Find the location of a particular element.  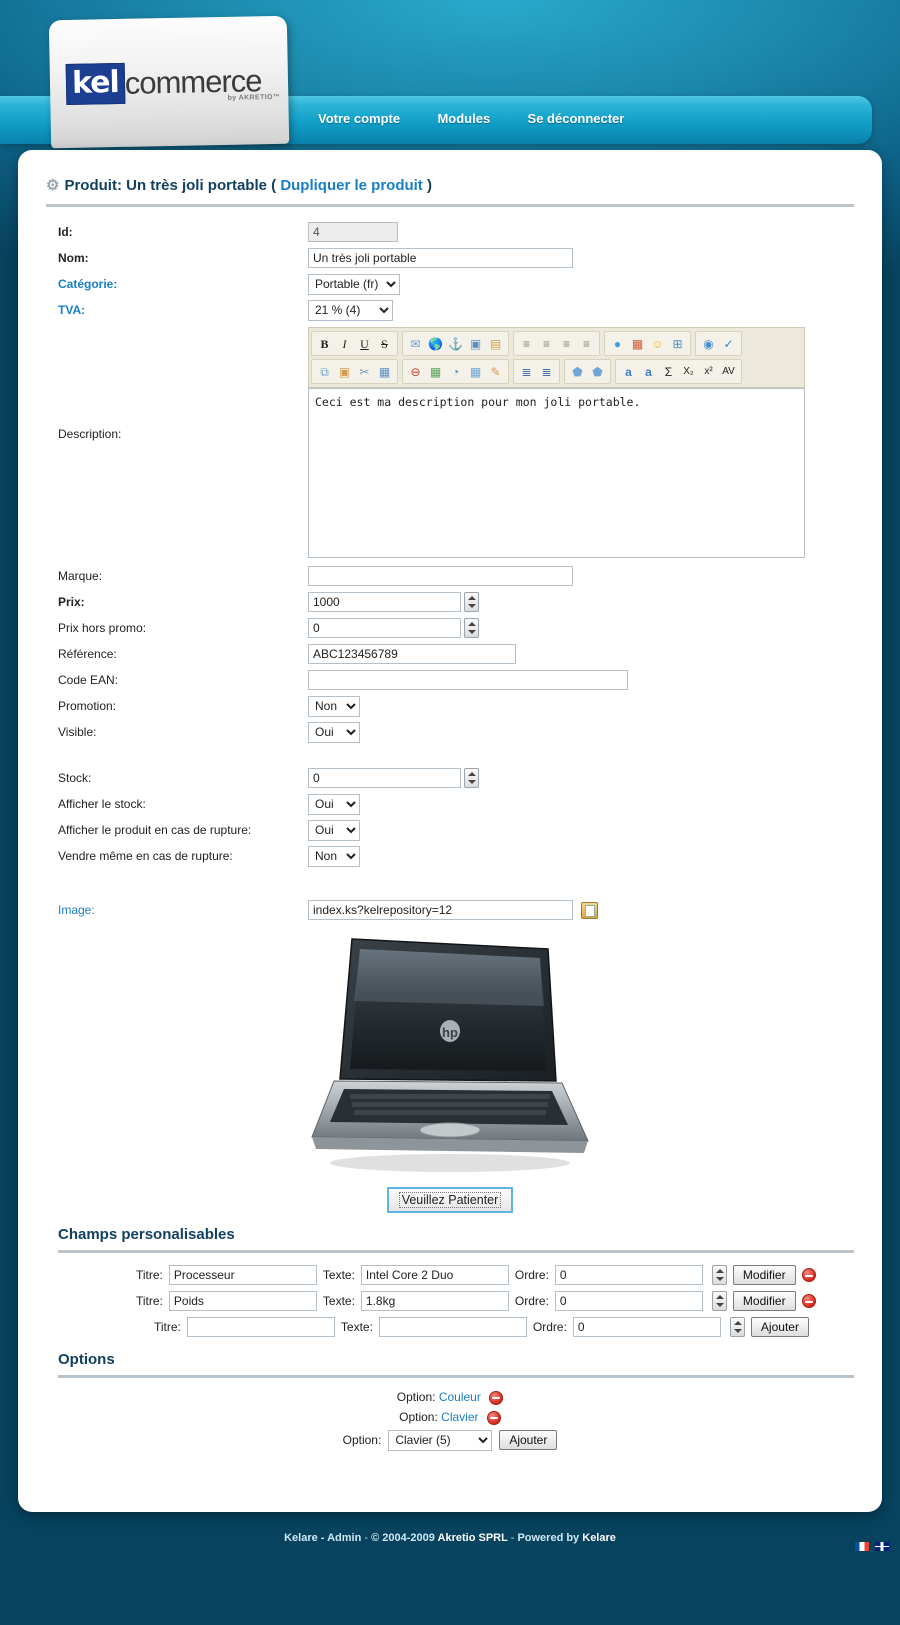

flag-en-icon is located at coordinates (882, 1546).